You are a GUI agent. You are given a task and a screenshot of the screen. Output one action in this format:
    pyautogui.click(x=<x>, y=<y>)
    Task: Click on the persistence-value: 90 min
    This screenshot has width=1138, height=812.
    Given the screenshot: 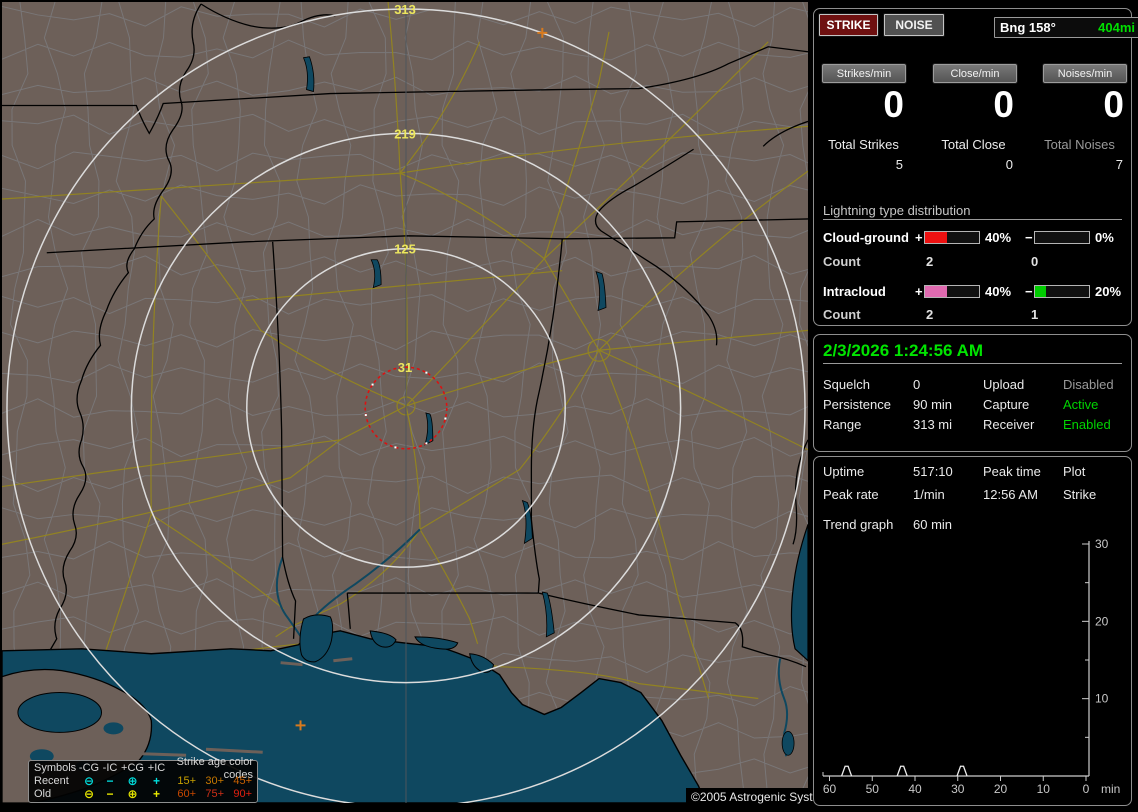 What is the action you would take?
    pyautogui.click(x=933, y=404)
    